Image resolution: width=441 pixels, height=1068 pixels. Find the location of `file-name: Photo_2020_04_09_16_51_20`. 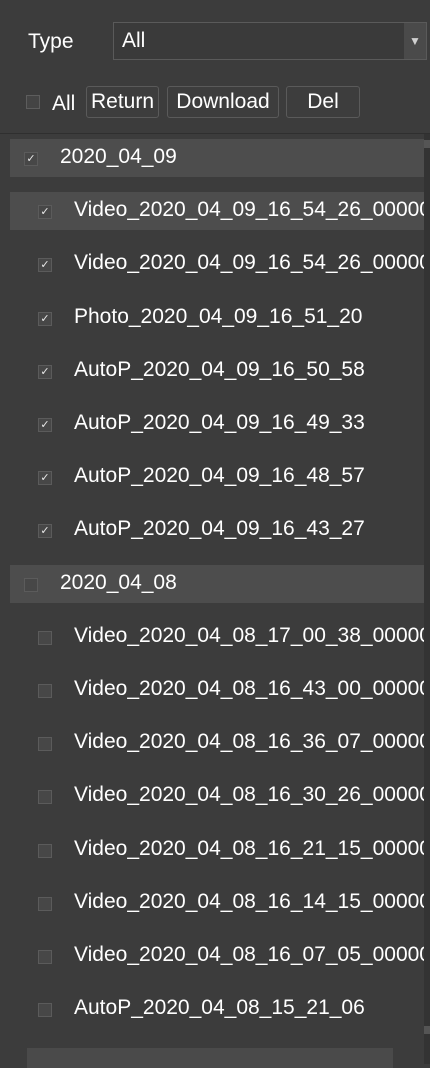

file-name: Photo_2020_04_09_16_51_20 is located at coordinates (218, 316).